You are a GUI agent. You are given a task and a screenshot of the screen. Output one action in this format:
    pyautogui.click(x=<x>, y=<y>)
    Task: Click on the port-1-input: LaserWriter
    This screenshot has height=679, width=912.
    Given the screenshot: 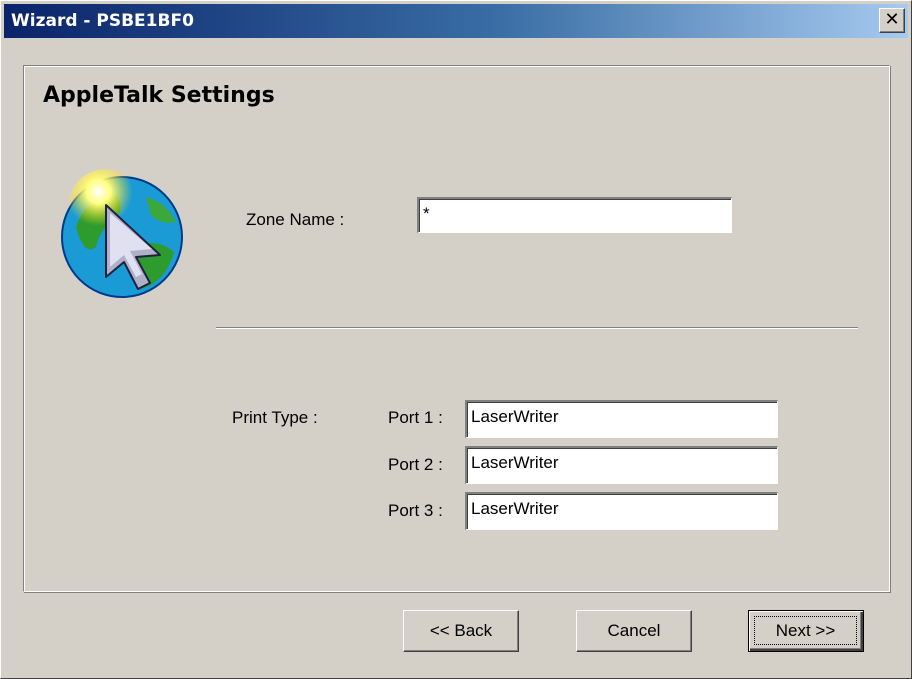 What is the action you would take?
    pyautogui.click(x=621, y=419)
    